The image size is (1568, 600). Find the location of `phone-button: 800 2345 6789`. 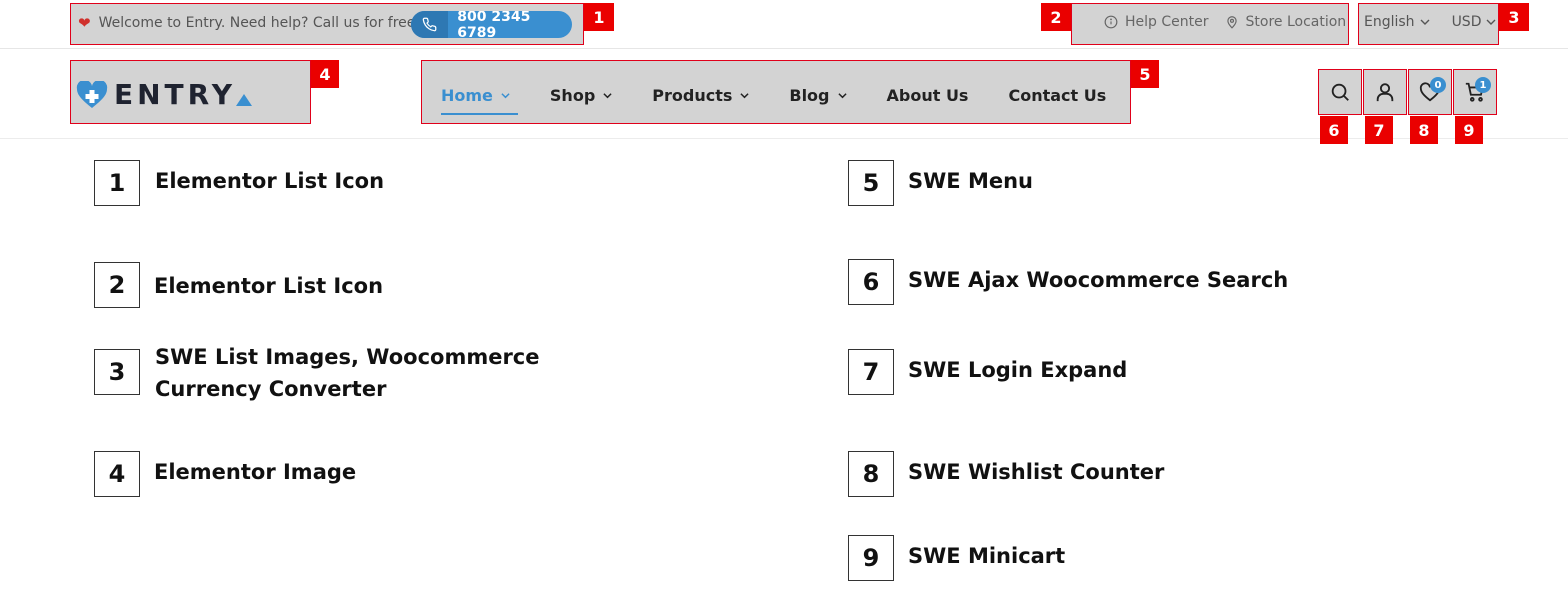

phone-button: 800 2345 6789 is located at coordinates (491, 24).